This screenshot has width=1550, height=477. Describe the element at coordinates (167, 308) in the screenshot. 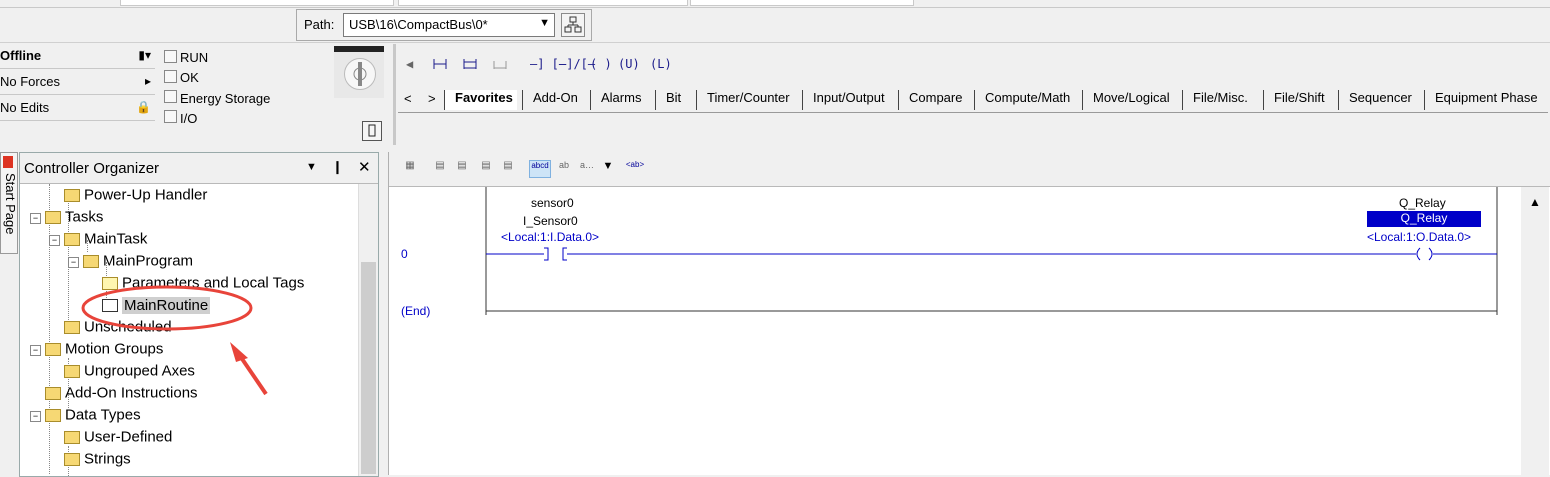

I see `annotation-ellipse` at that location.